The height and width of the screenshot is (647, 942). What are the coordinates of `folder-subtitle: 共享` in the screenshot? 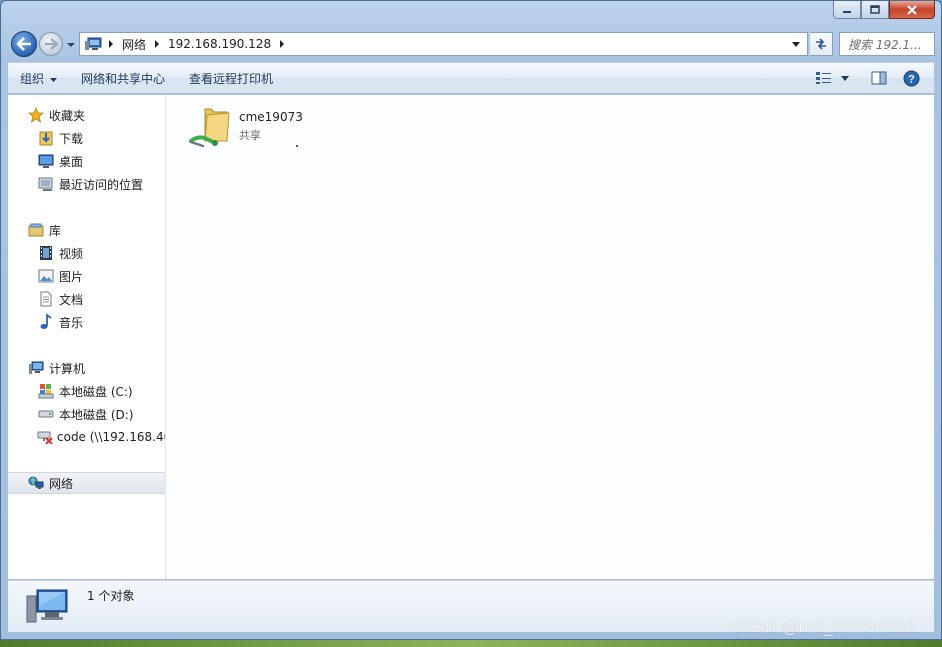 It's located at (250, 135).